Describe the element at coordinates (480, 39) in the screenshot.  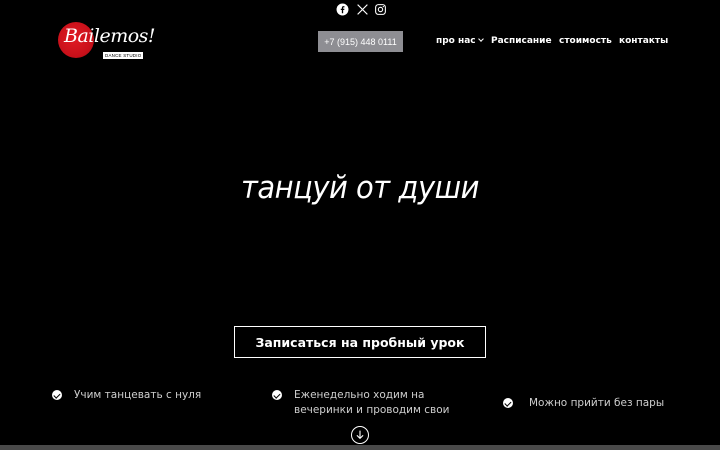
I see `chevron-down-icon` at that location.